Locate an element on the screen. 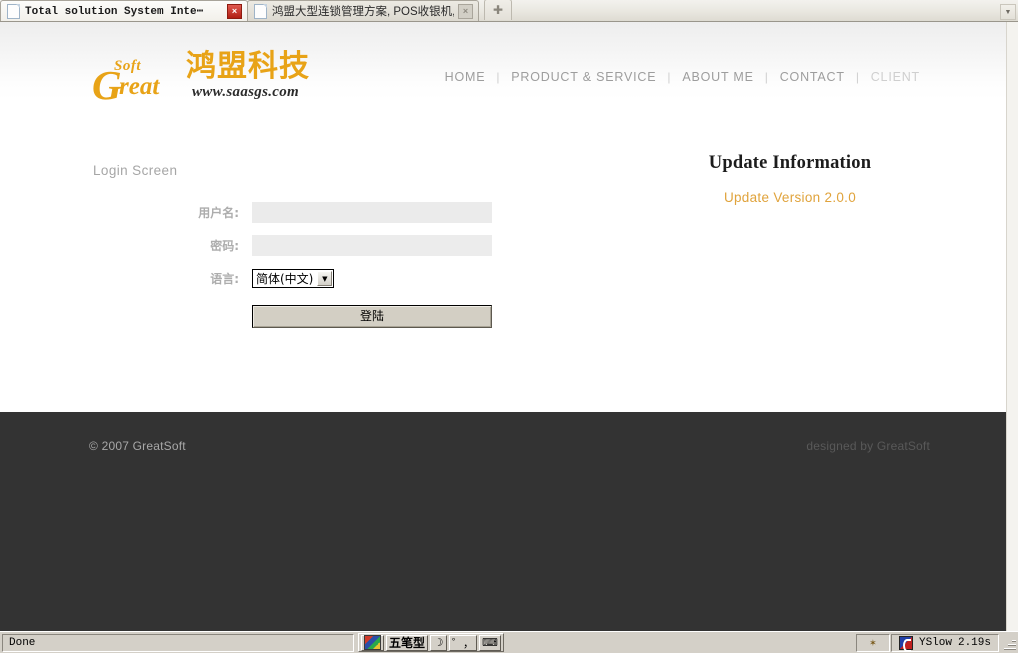 This screenshot has width=1018, height=653. new-tab-button: ✚ is located at coordinates (498, 10).